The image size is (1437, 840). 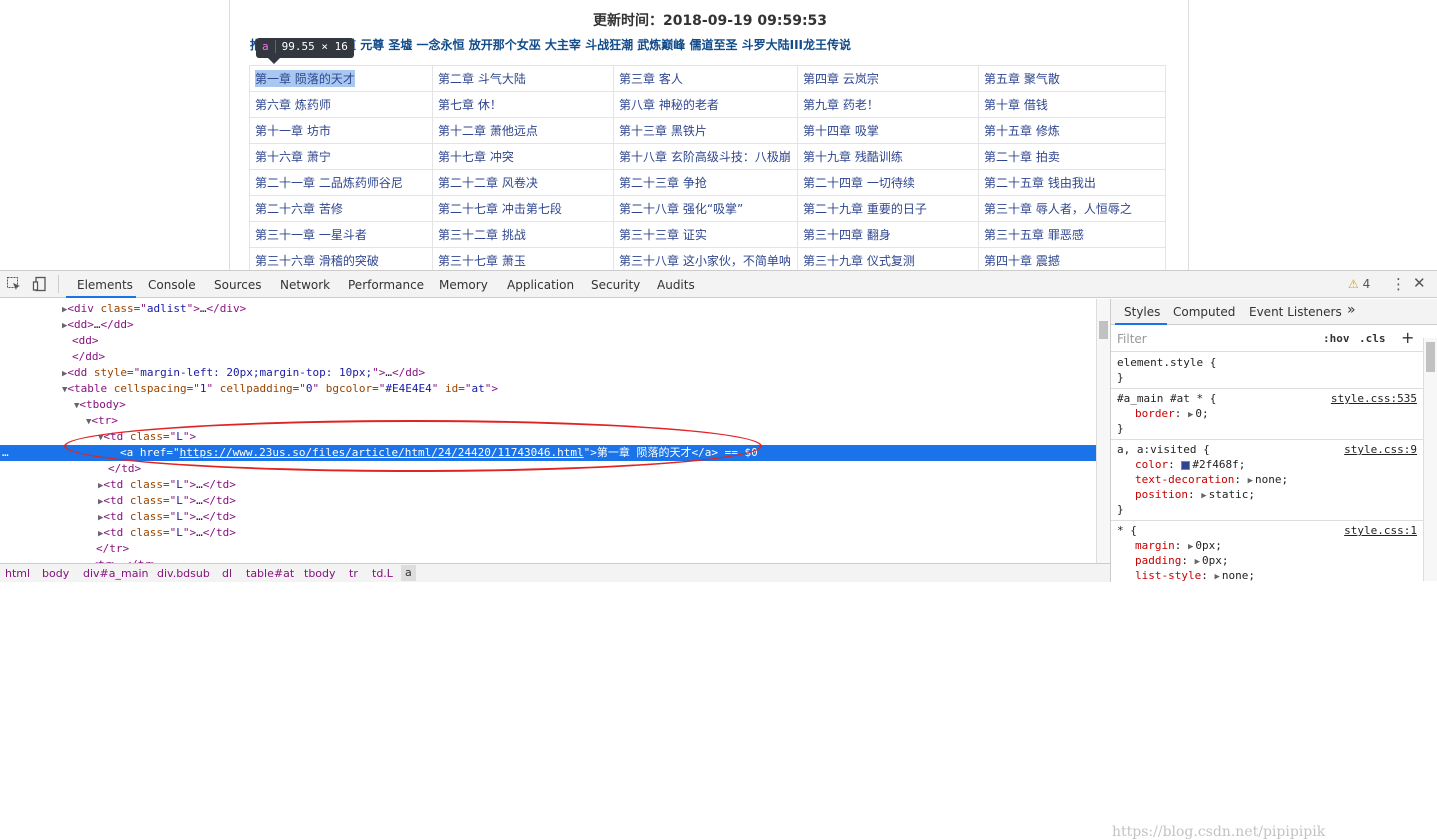 What do you see at coordinates (488, 182) in the screenshot?
I see `chapter-link: 第二十二章 风卷决` at bounding box center [488, 182].